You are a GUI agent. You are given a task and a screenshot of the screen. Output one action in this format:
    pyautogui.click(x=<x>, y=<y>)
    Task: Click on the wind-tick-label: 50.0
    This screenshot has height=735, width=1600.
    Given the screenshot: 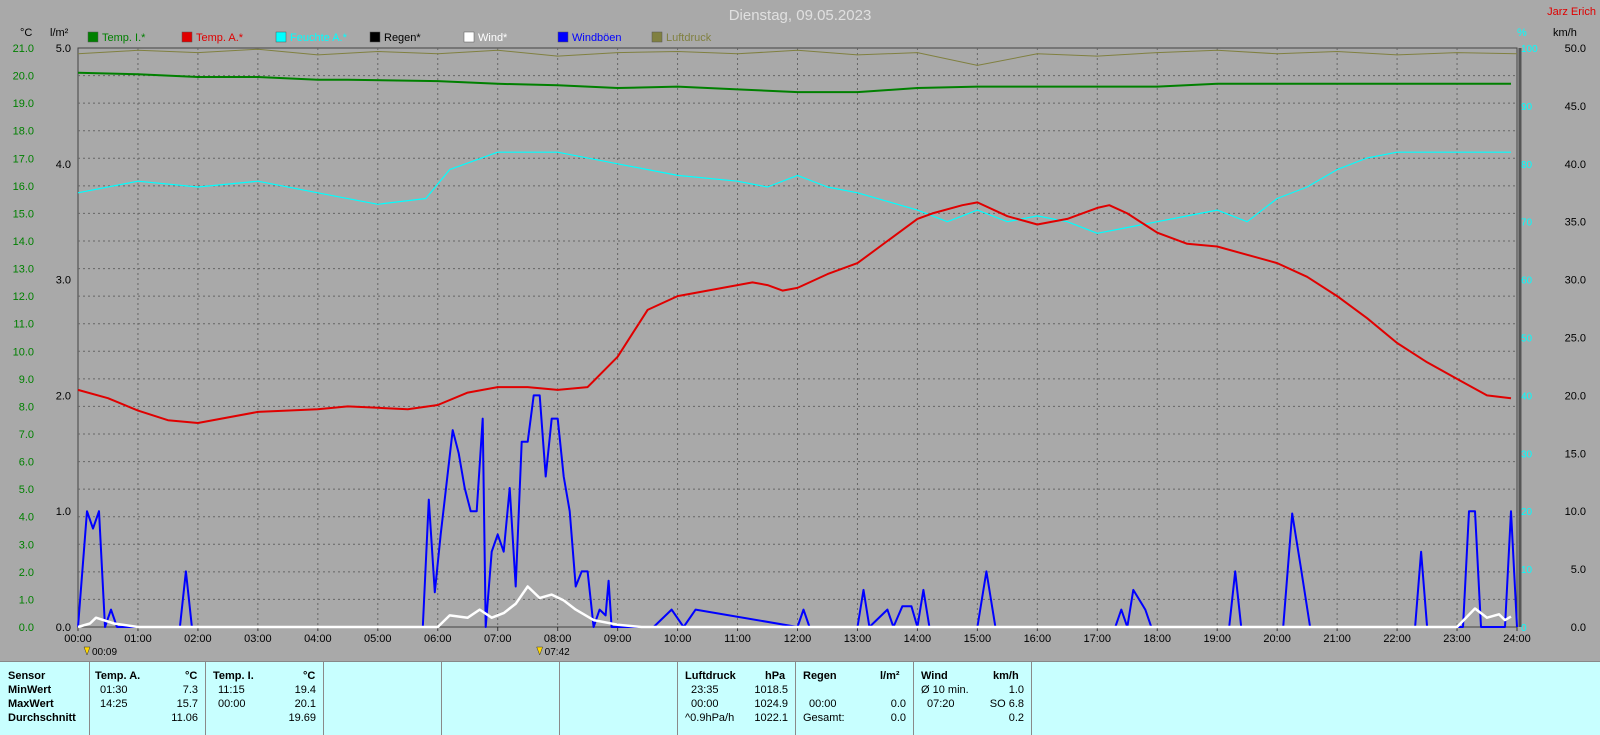 What is the action you would take?
    pyautogui.click(x=1575, y=49)
    